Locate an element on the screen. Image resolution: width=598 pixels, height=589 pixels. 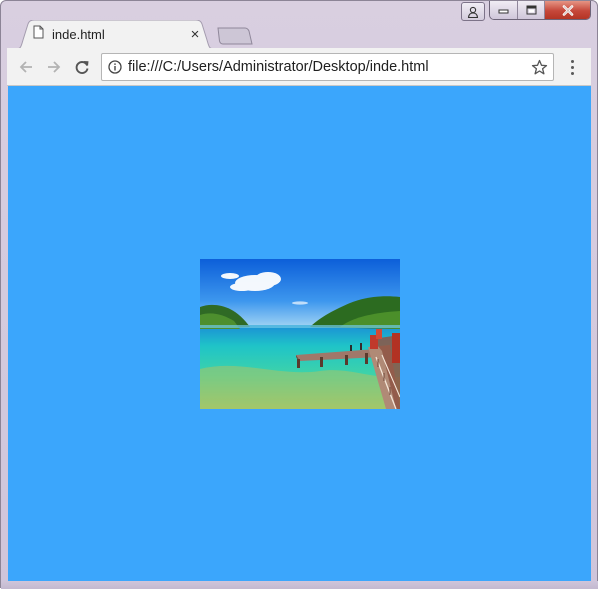
minimize-icon is located at coordinates (503, 10).